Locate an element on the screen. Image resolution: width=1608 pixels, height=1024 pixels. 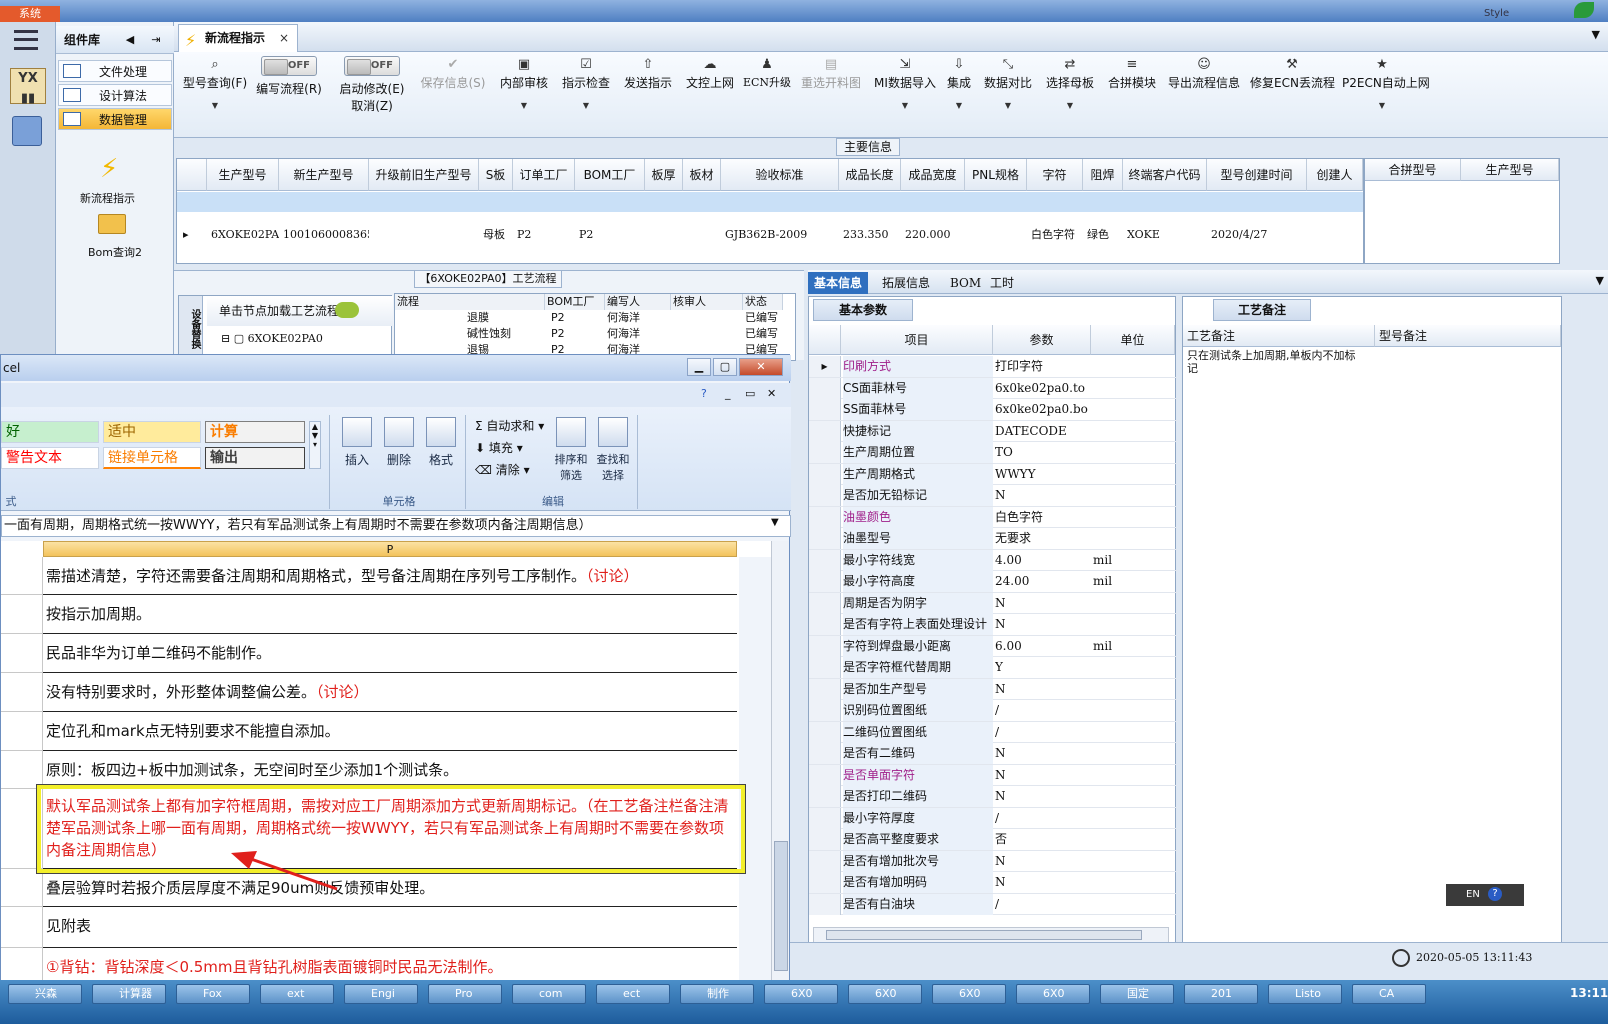
column-header: 型号备注 is located at coordinates (1468, 336).